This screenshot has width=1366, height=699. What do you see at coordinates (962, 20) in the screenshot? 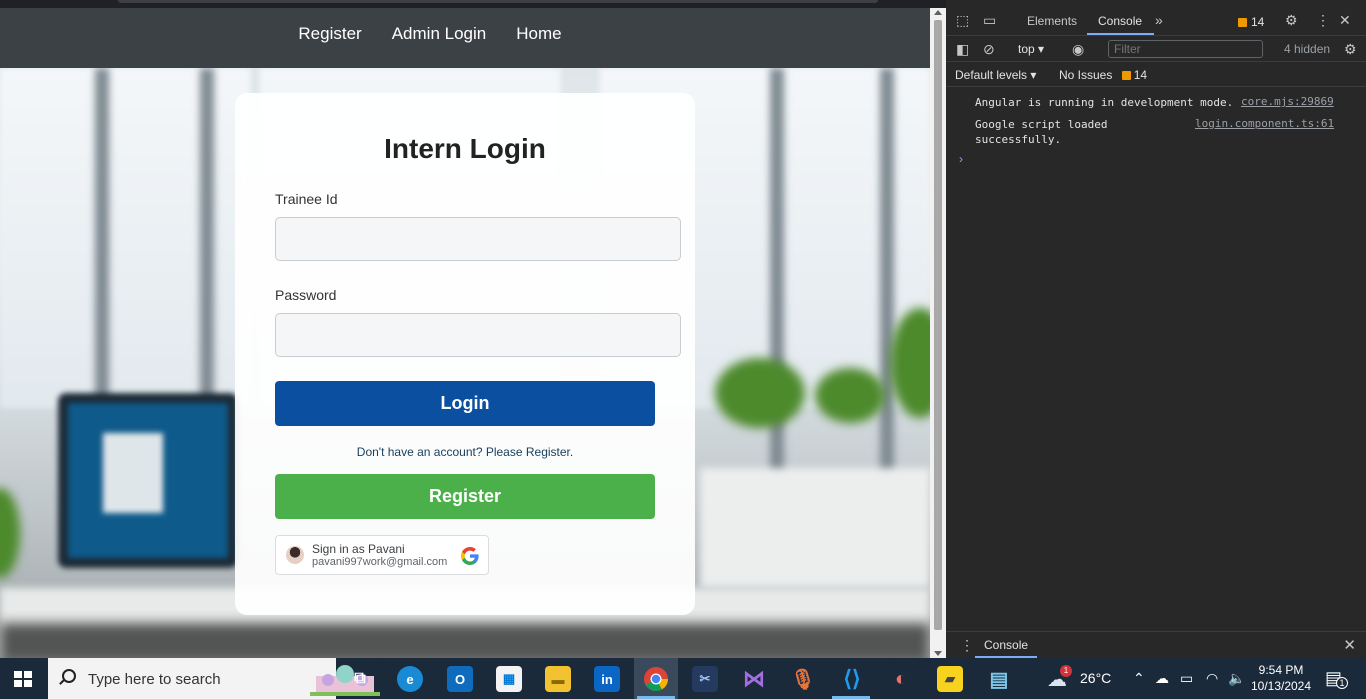
I see `inspect-element-icon: ⬚` at bounding box center [962, 20].